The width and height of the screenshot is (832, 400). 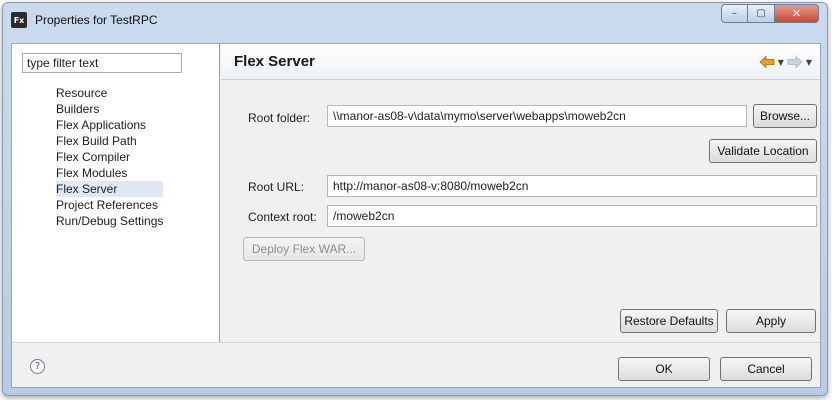 I want to click on back-arrow-icon, so click(x=767, y=62).